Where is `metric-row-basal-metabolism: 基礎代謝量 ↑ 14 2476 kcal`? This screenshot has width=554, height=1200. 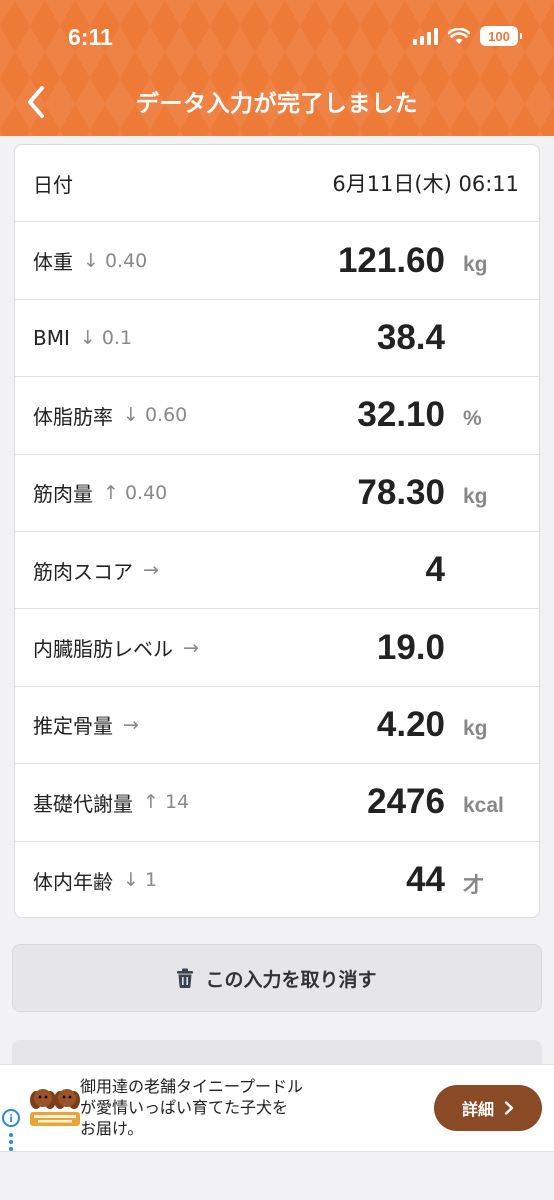
metric-row-basal-metabolism: 基礎代謝量 ↑ 14 2476 kcal is located at coordinates (277, 803).